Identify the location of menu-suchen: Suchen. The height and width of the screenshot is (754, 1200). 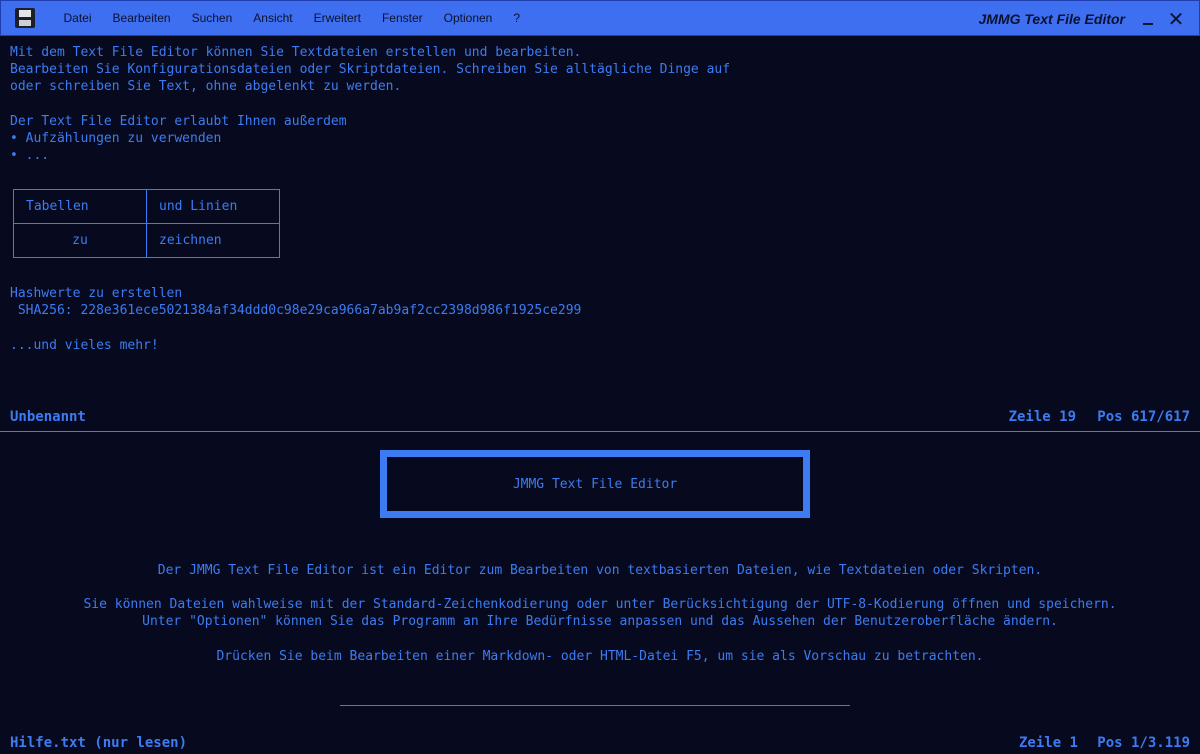
(212, 18).